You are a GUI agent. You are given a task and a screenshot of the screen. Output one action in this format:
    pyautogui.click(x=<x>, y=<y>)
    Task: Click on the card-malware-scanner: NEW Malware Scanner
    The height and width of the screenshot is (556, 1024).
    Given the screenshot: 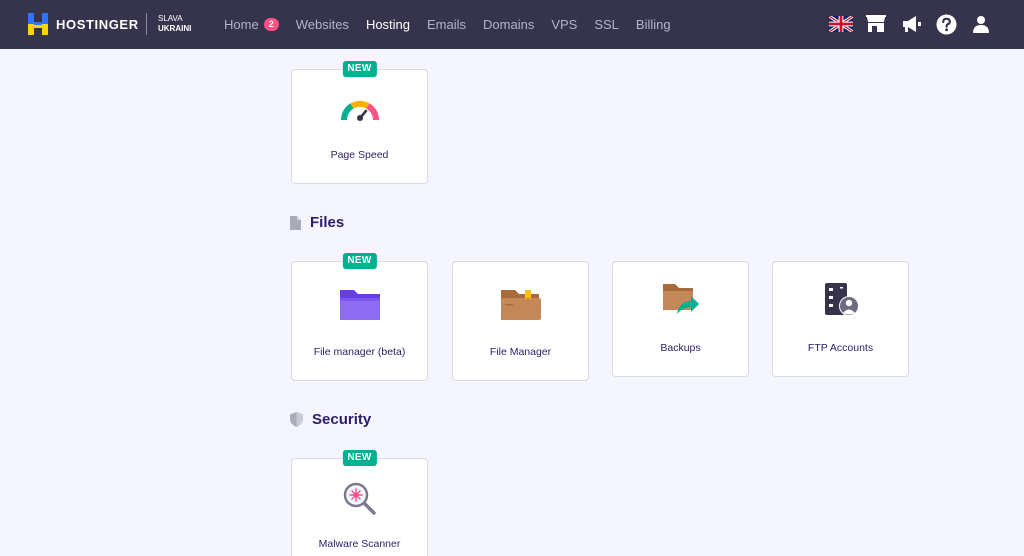 What is the action you would take?
    pyautogui.click(x=359, y=503)
    